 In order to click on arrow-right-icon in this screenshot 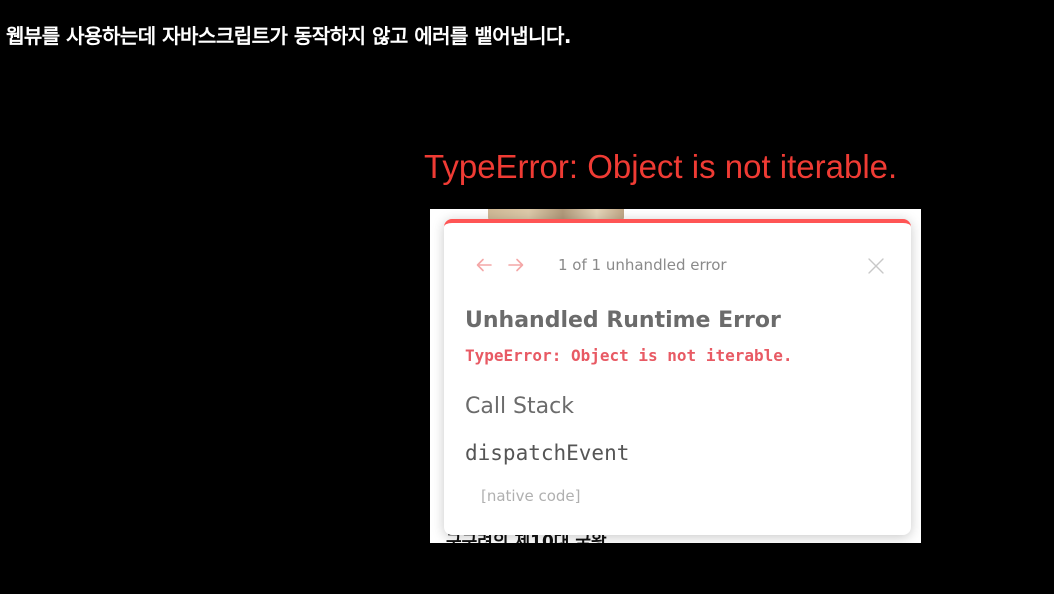, I will do `click(516, 265)`.